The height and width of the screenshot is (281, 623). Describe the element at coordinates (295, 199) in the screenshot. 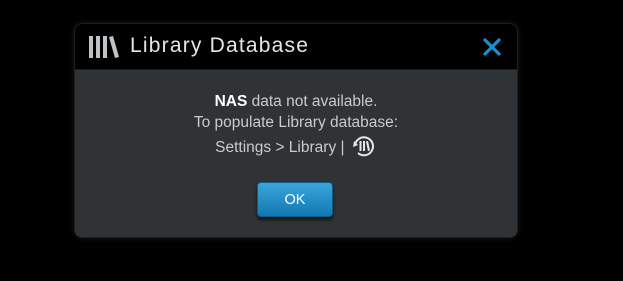

I see `ok-button: OK` at that location.